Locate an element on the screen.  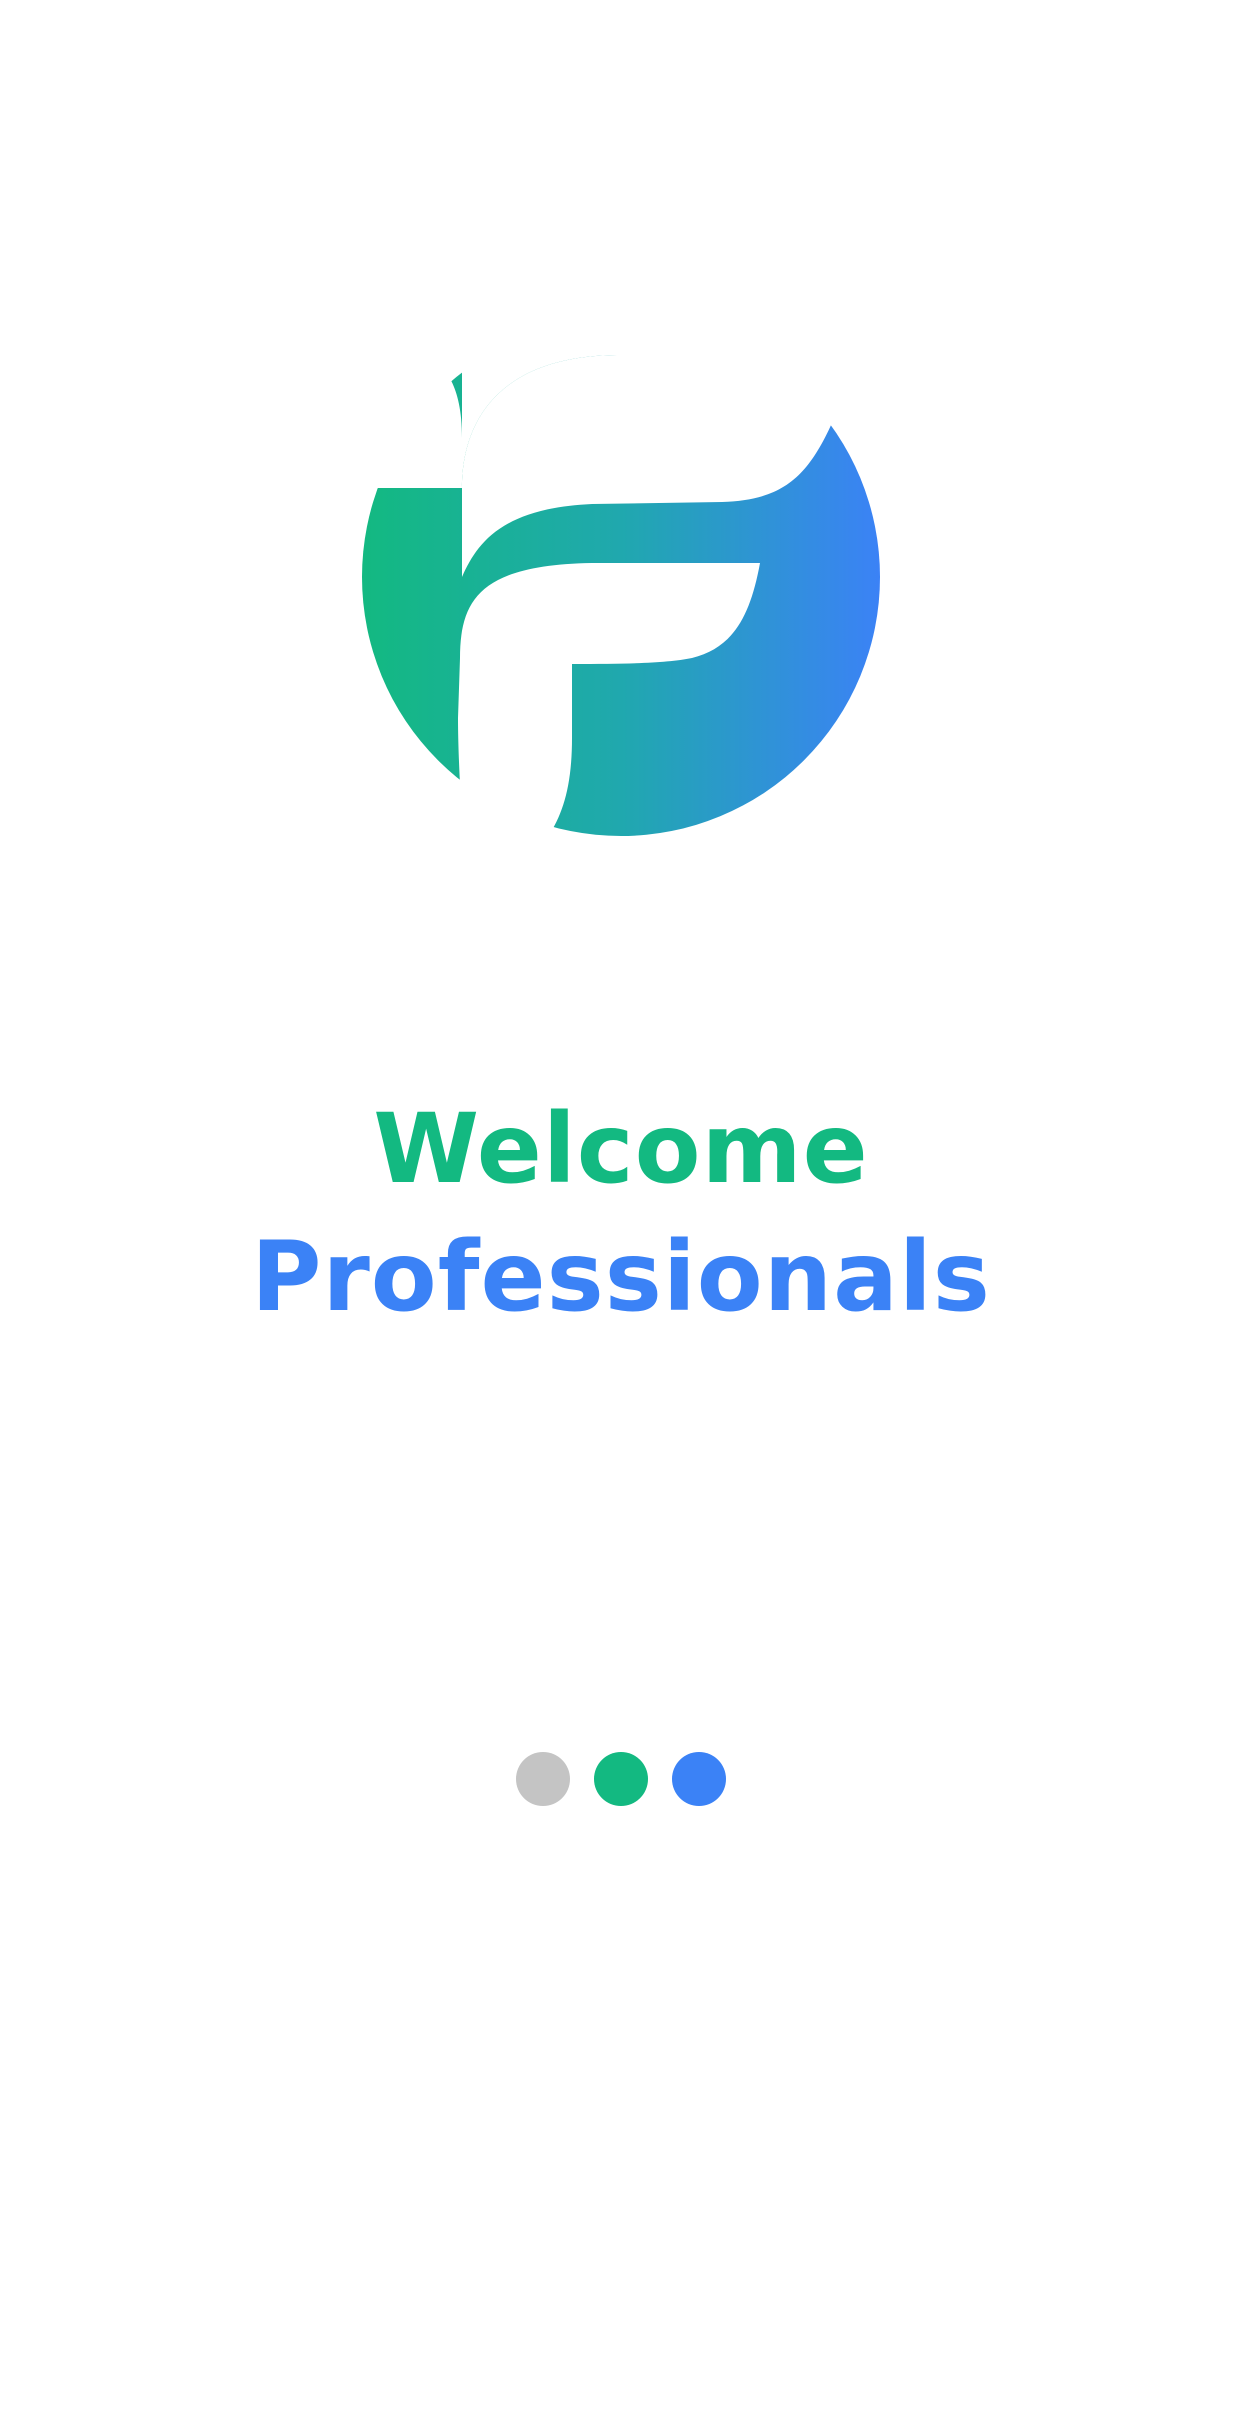
page-indicator is located at coordinates (621, 1779).